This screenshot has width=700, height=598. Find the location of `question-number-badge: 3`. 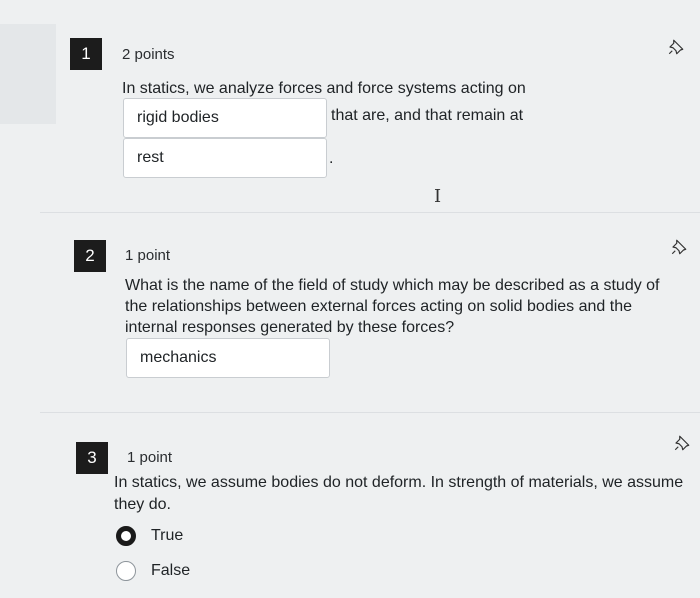

question-number-badge: 3 is located at coordinates (92, 458).